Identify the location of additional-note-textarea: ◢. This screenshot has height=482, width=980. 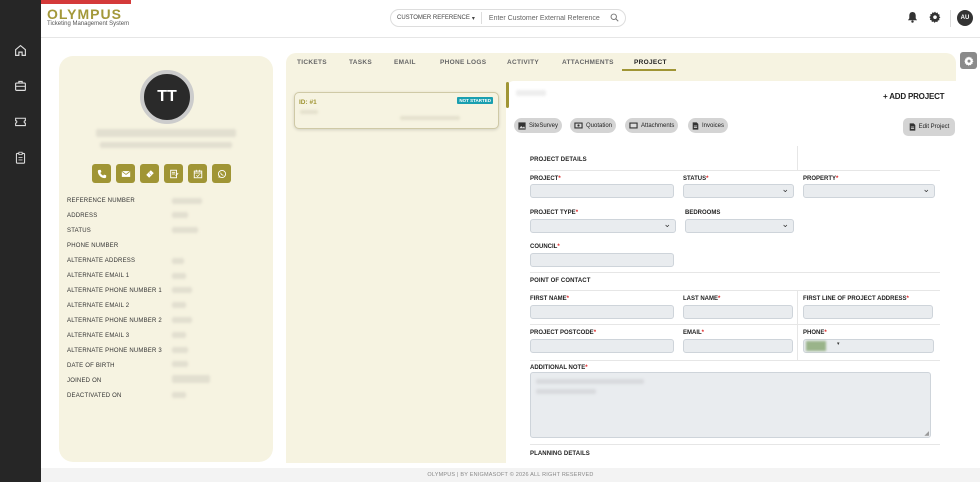
(730, 405).